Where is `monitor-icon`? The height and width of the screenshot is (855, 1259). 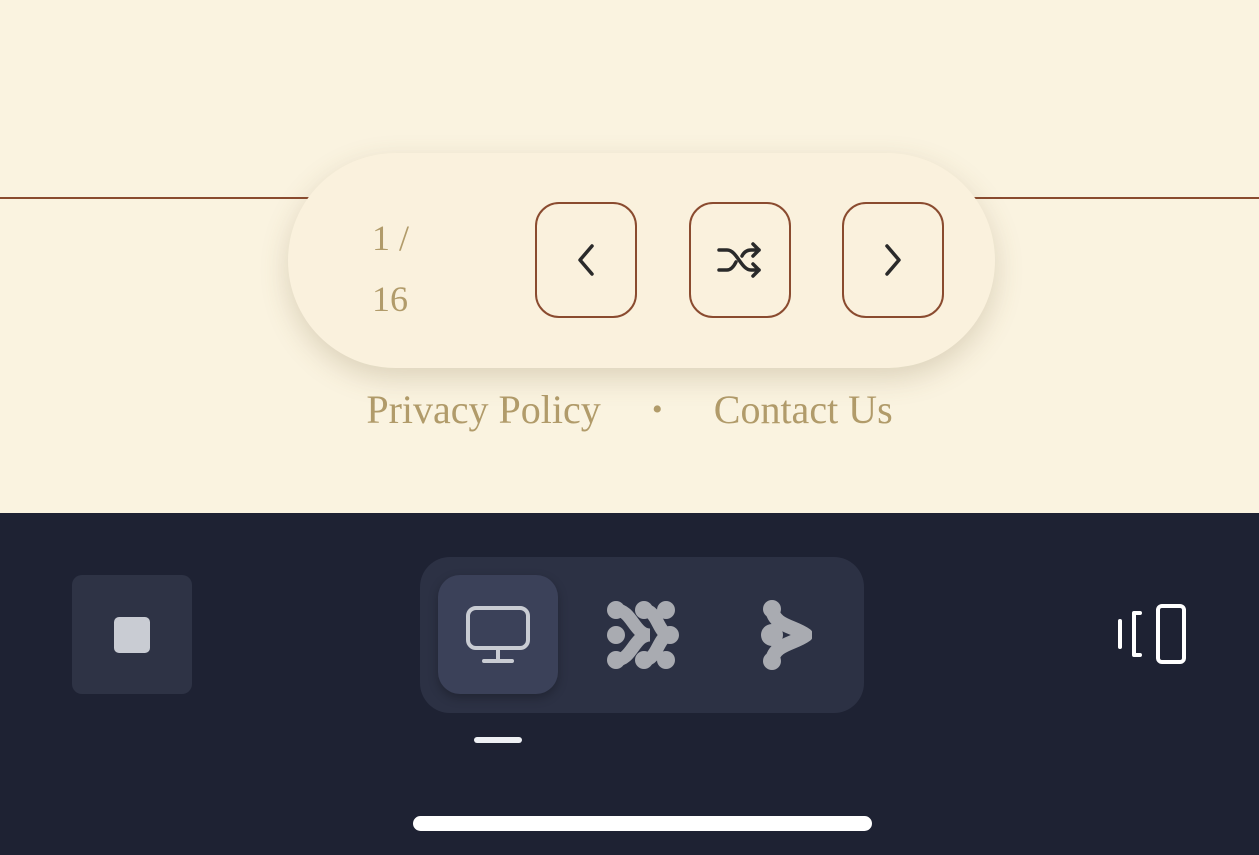 monitor-icon is located at coordinates (498, 634).